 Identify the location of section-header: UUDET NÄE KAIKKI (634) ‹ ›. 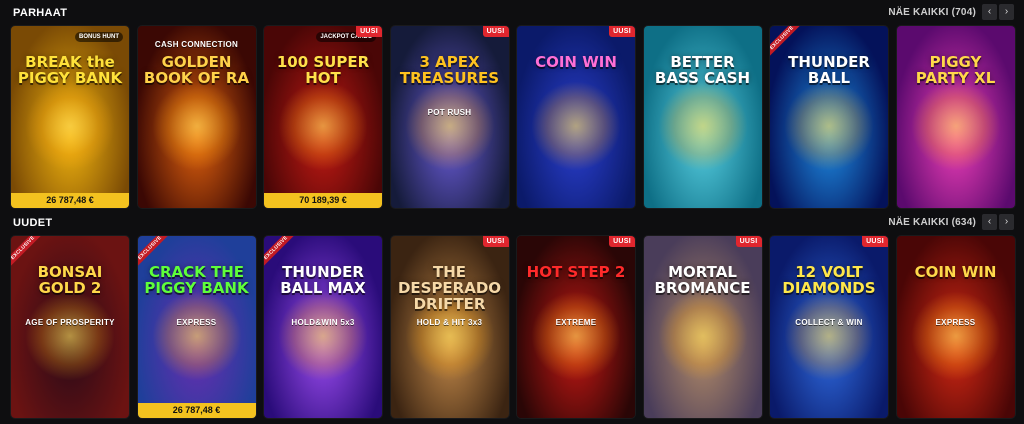
(518, 224).